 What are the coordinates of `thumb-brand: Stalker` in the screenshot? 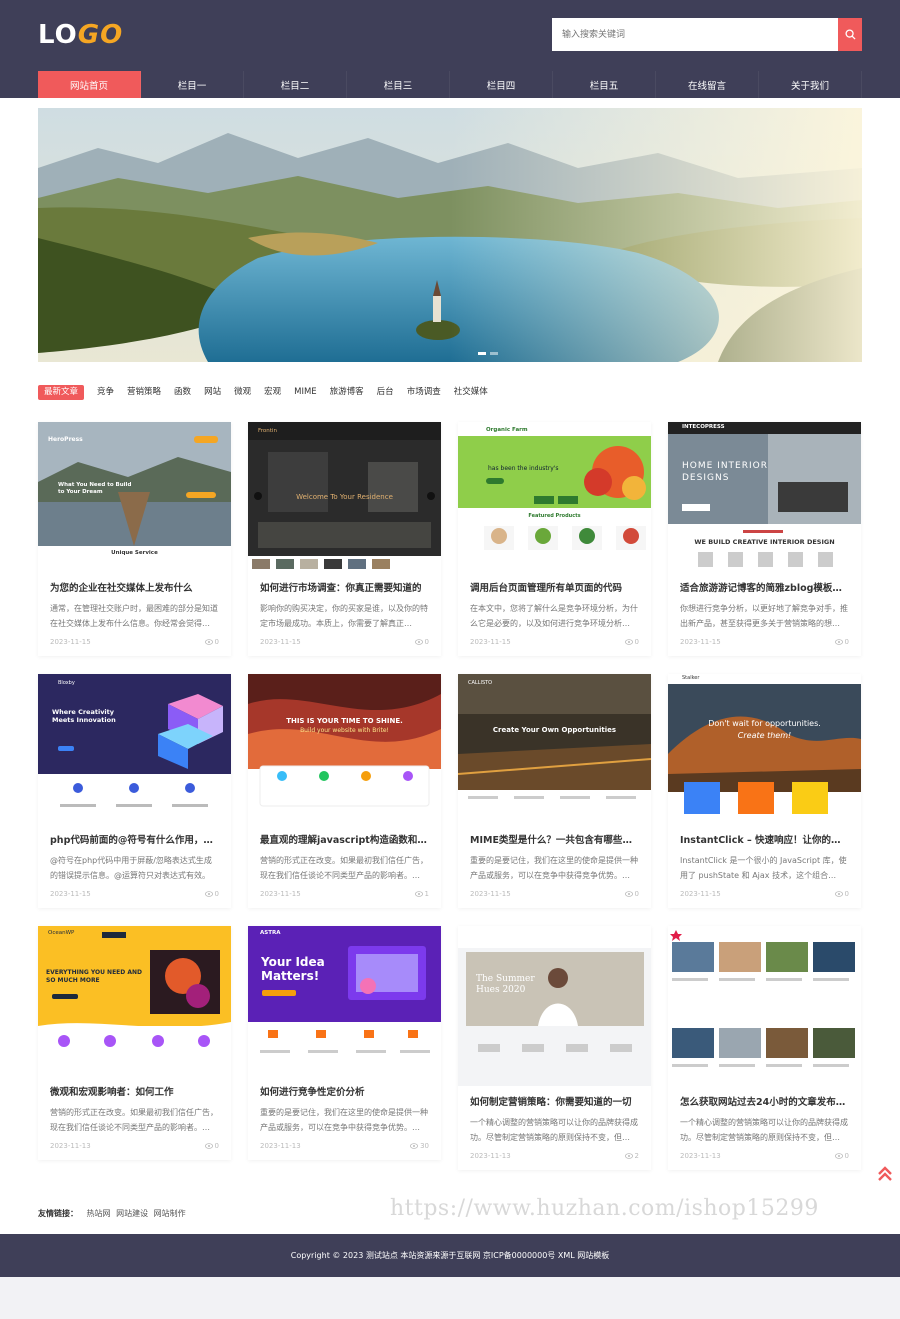 It's located at (691, 678).